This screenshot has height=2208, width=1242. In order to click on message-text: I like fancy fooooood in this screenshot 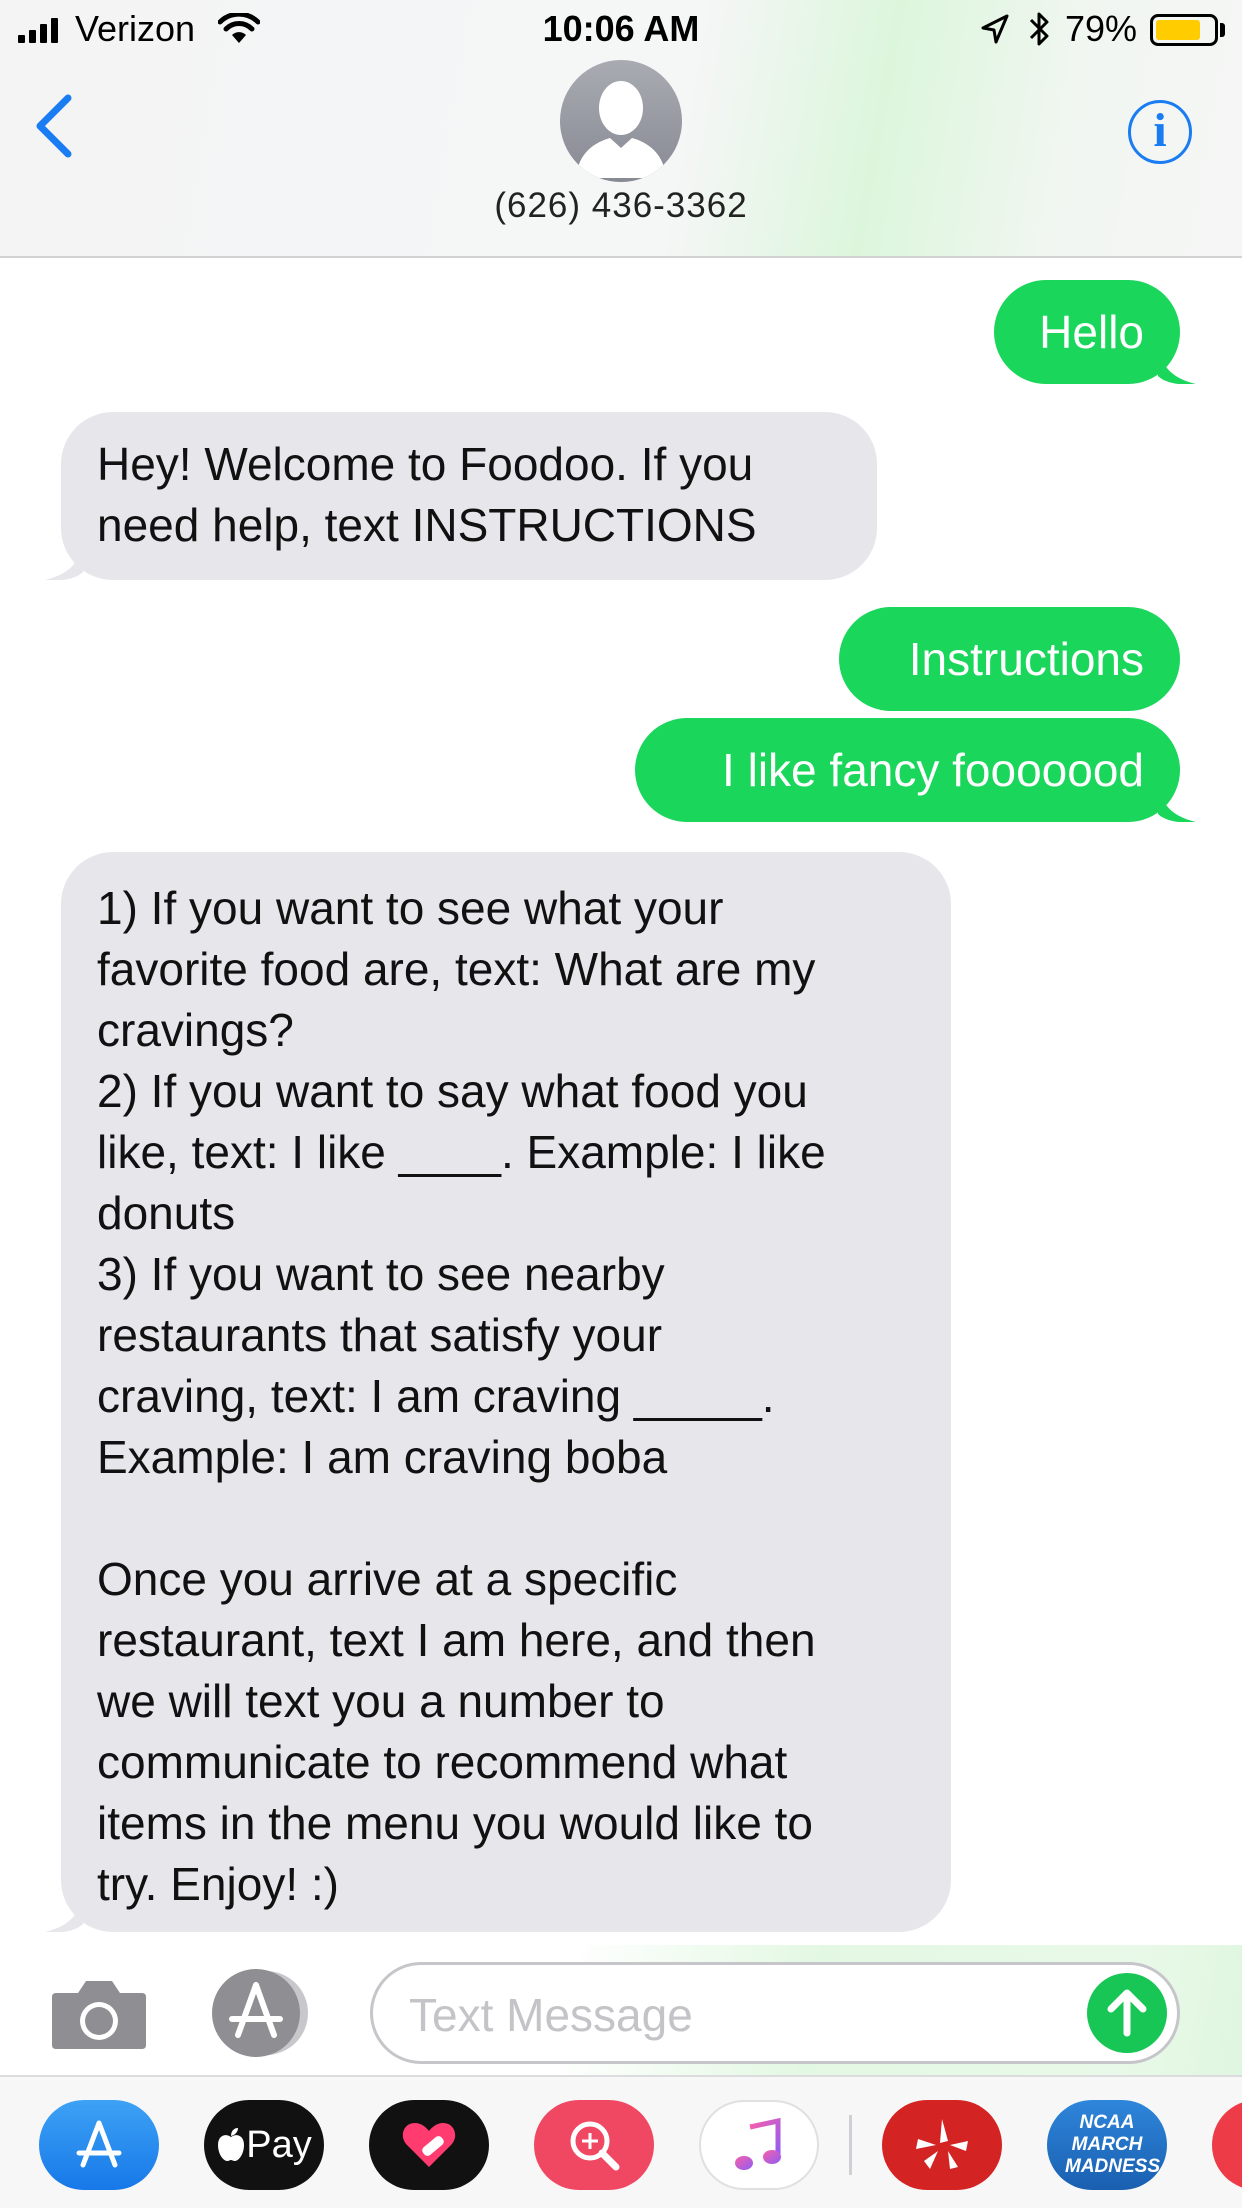, I will do `click(933, 770)`.